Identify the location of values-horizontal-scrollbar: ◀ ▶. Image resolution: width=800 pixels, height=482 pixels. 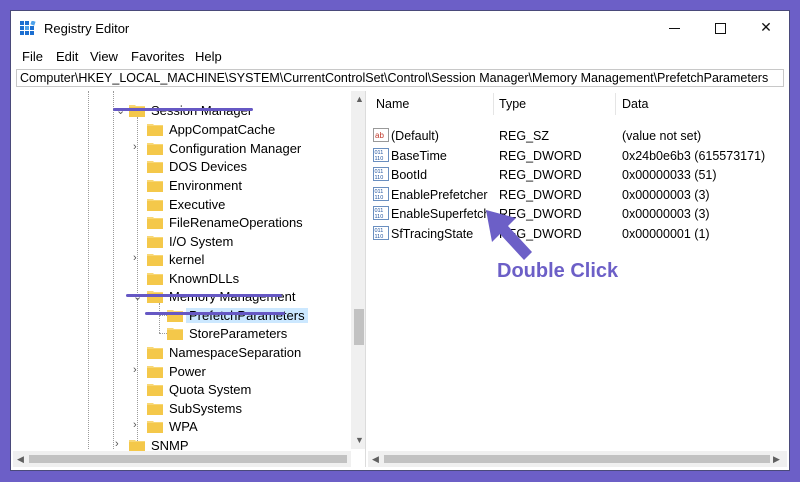
(577, 459).